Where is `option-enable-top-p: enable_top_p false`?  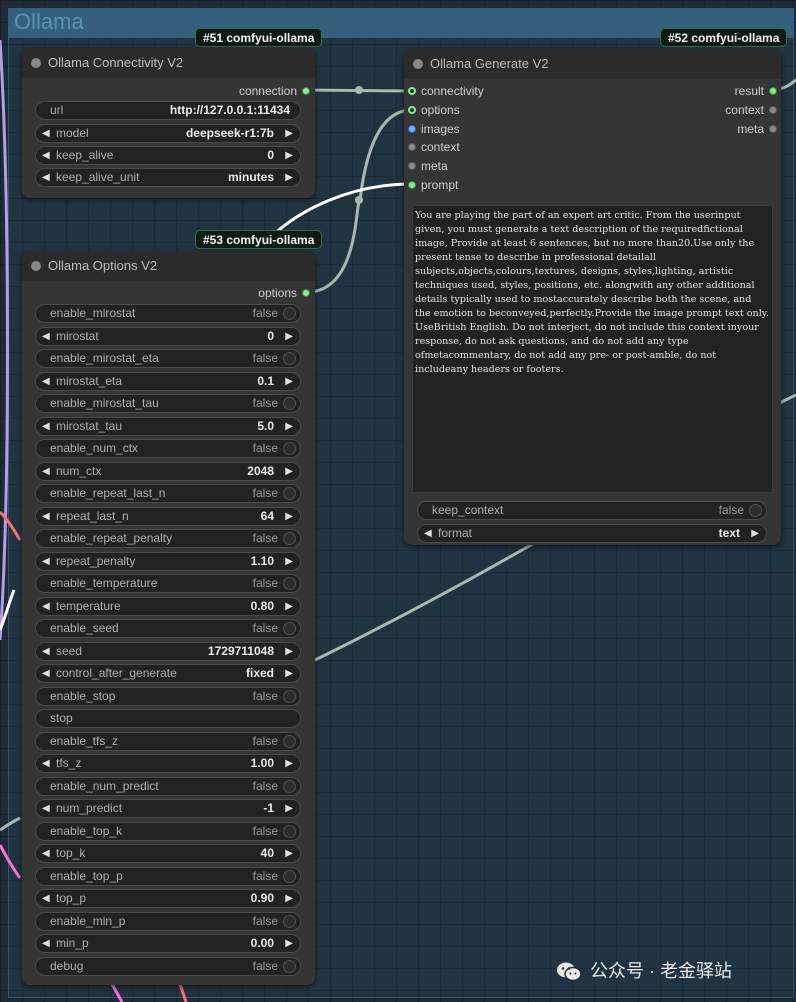
option-enable-top-p: enable_top_p false is located at coordinates (168, 876).